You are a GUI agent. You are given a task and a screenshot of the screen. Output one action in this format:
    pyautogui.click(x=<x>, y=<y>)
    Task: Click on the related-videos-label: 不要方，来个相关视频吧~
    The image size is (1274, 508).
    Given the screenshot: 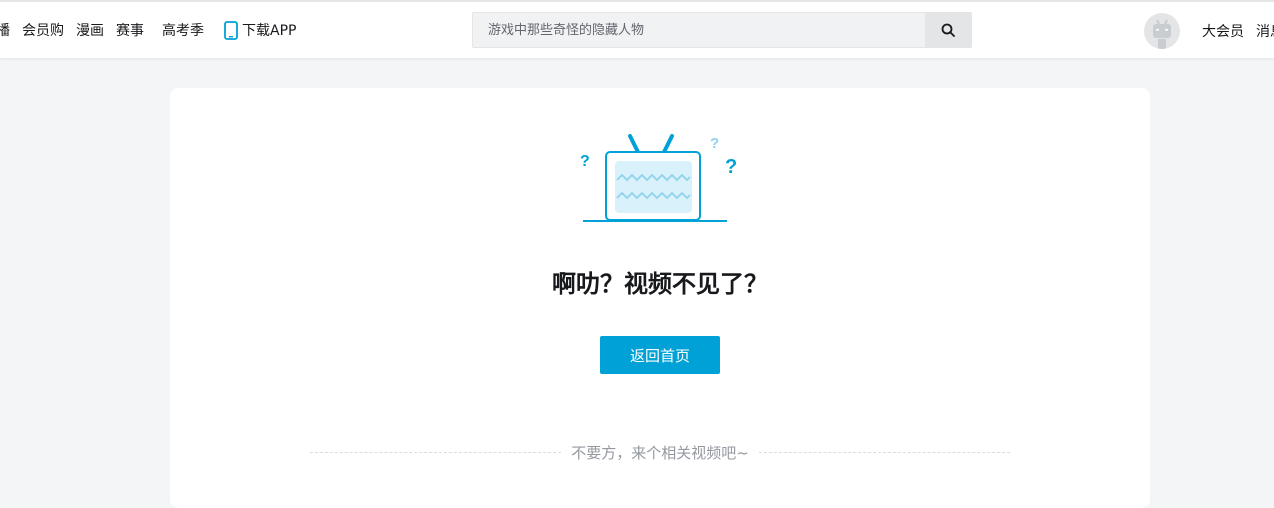 What is the action you would take?
    pyautogui.click(x=660, y=453)
    